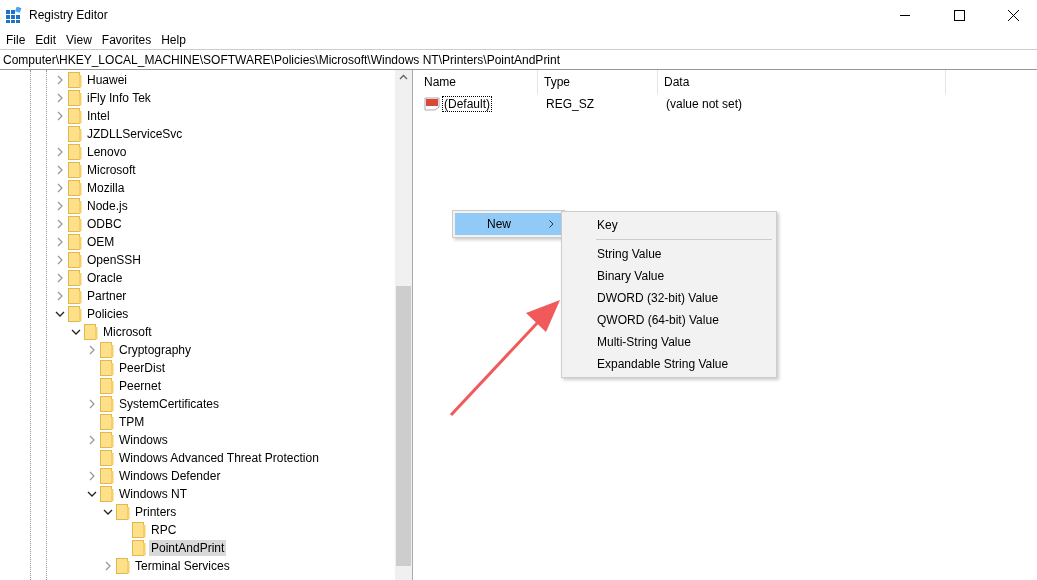 The image size is (1037, 580). What do you see at coordinates (508, 224) in the screenshot?
I see `menu-item: New` at bounding box center [508, 224].